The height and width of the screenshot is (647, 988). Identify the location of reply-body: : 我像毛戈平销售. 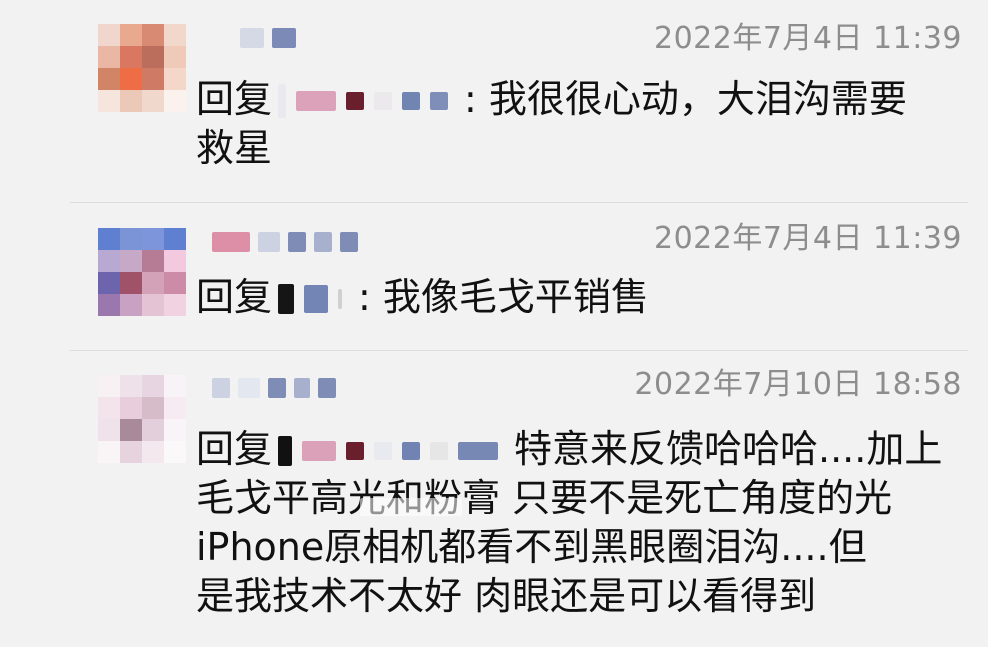
(503, 297).